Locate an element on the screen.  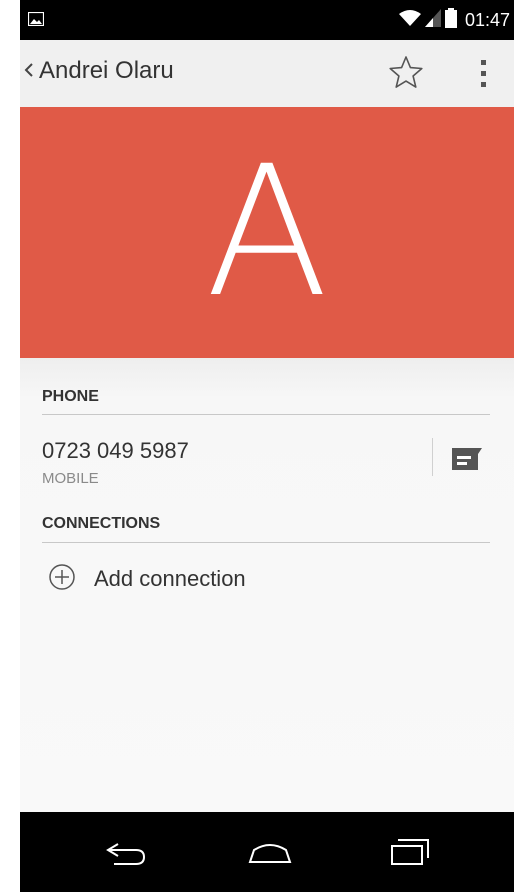
connections-divider is located at coordinates (266, 542).